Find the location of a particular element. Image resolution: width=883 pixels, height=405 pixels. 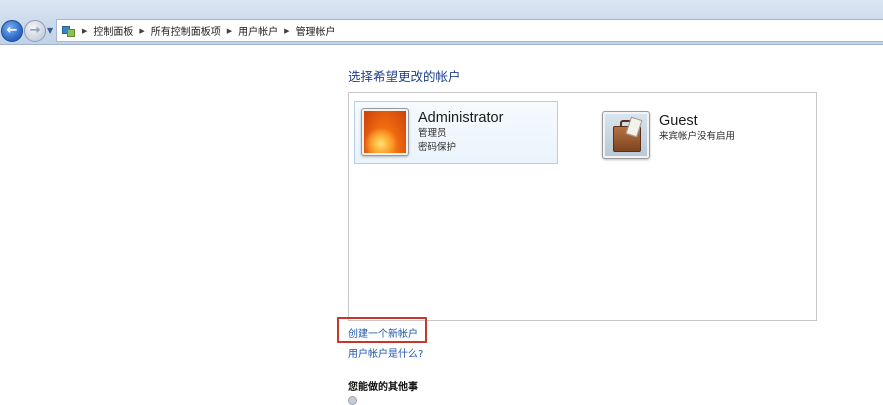

task-bullet-icon is located at coordinates (352, 400).